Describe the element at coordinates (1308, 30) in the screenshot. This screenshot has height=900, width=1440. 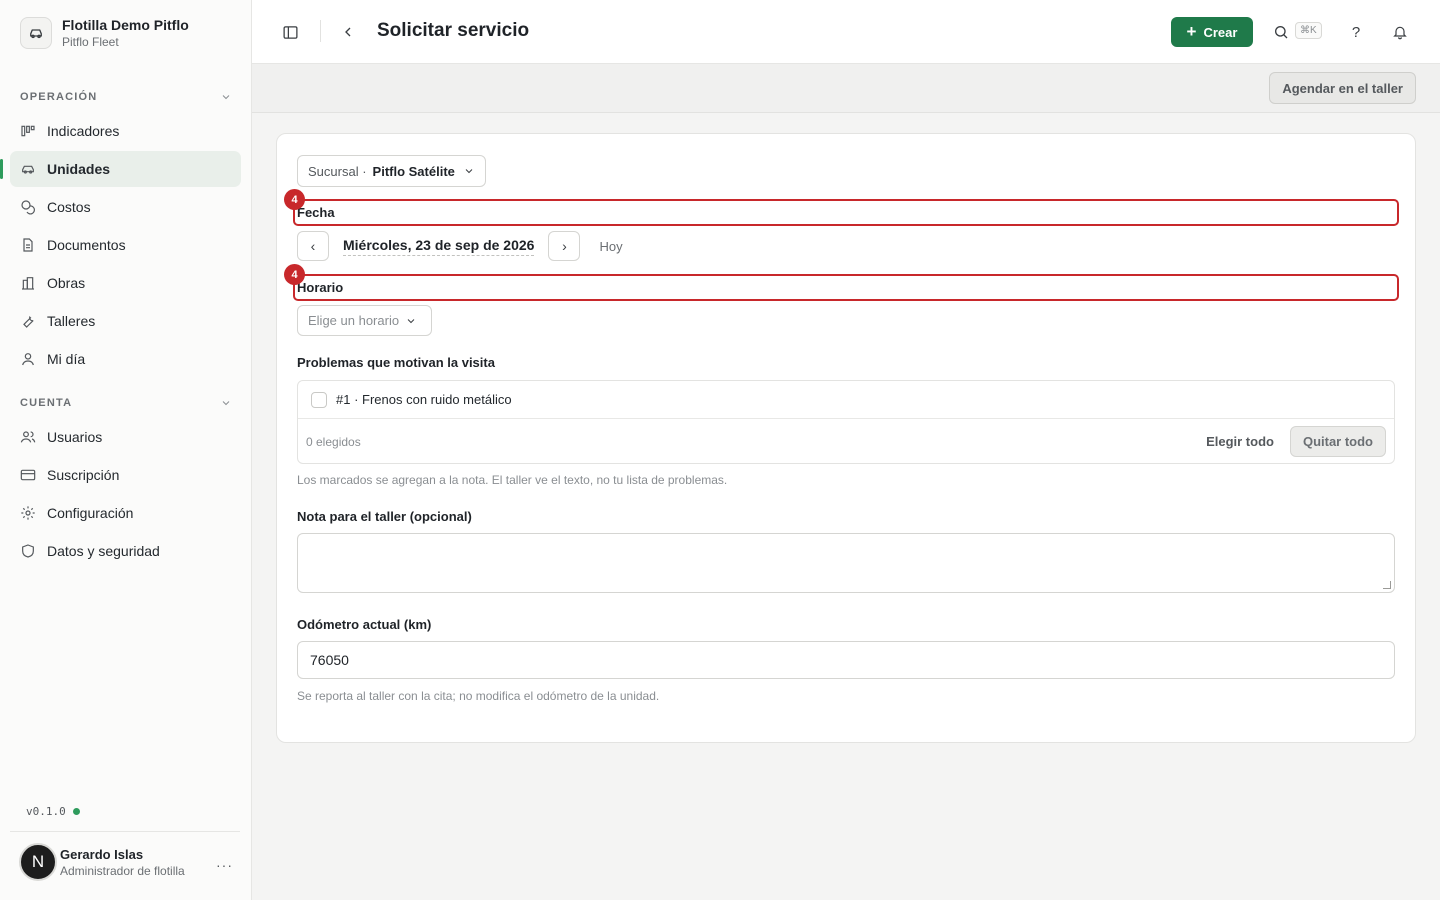
I see `shortcut-hint: ⌘K` at that location.